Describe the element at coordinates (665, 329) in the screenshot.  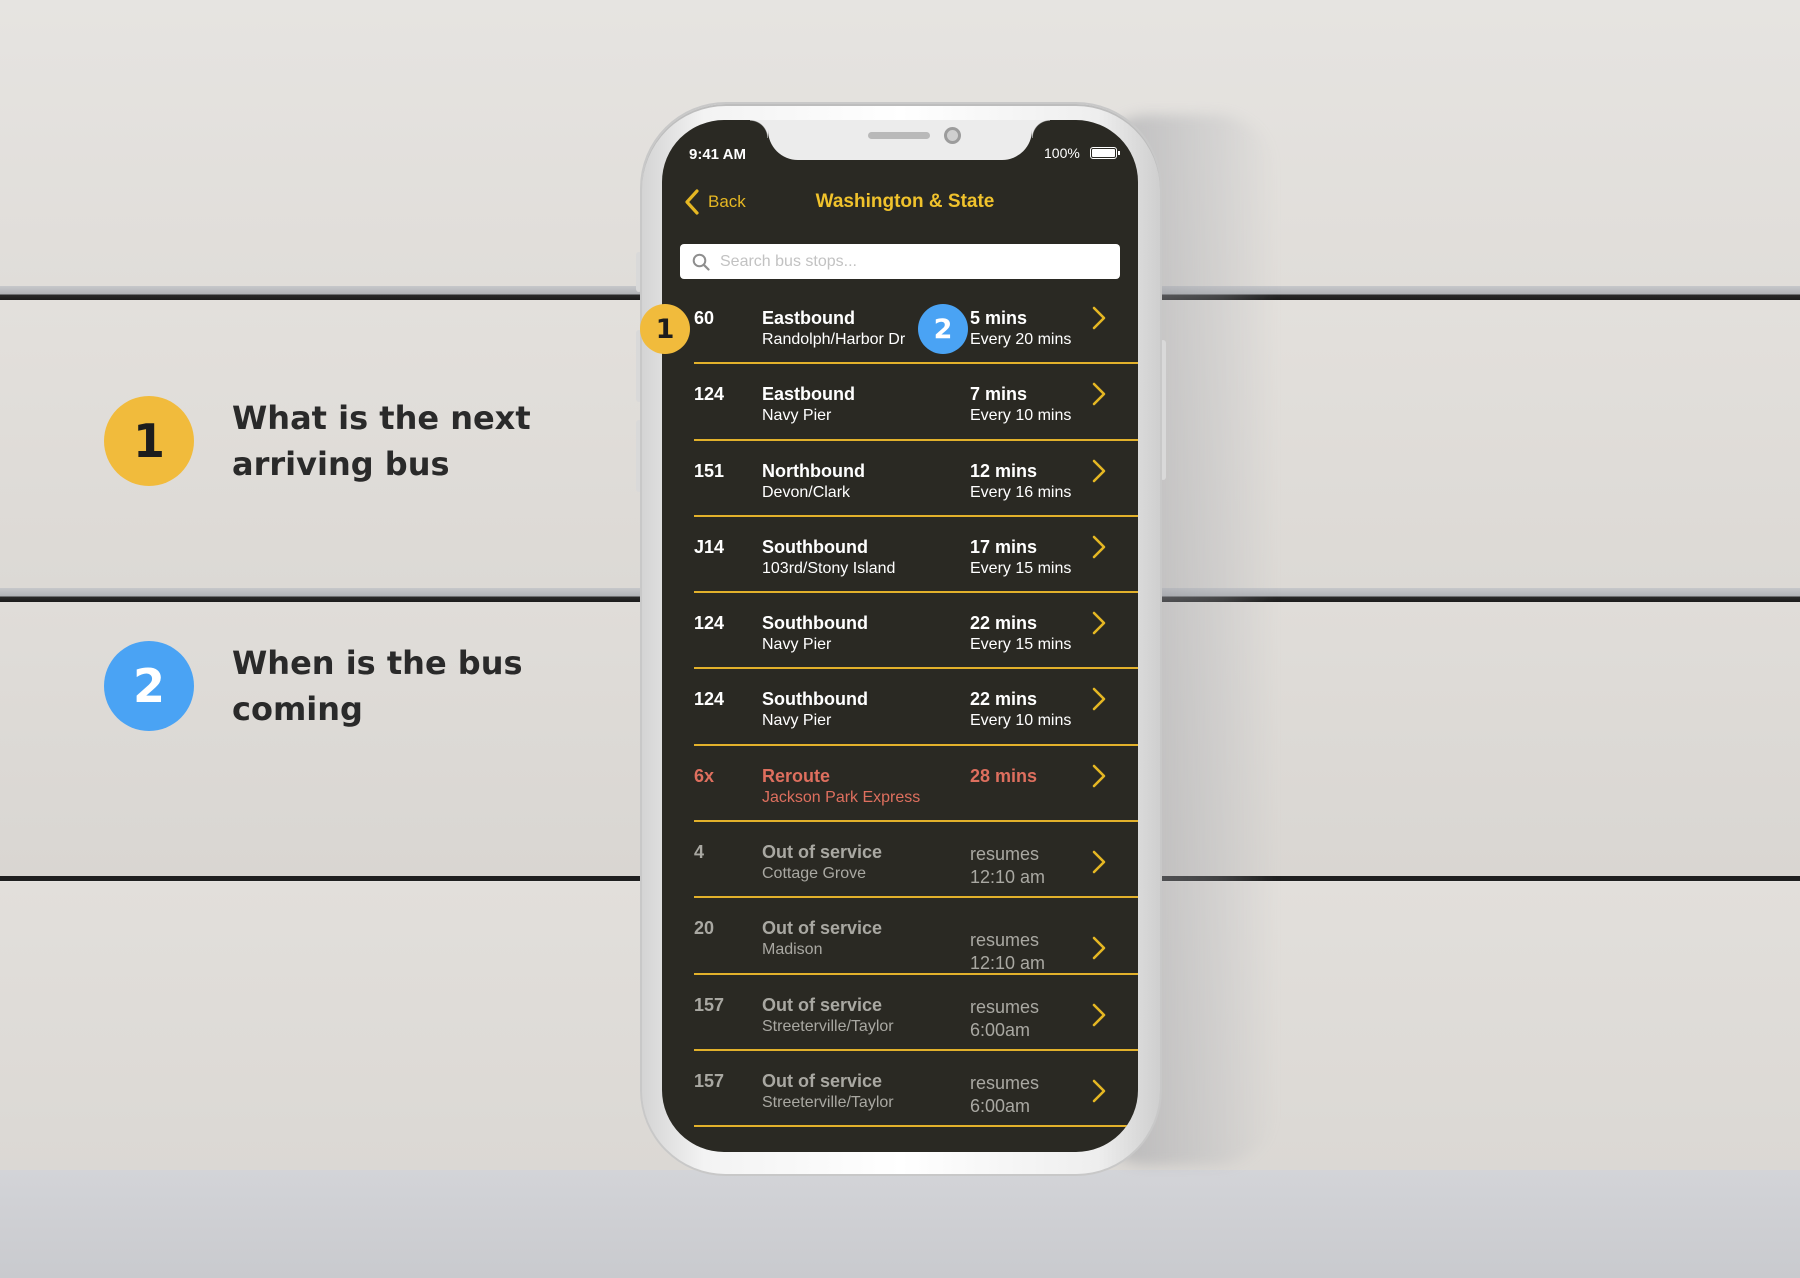
I see `next-bus-marker: 1` at that location.